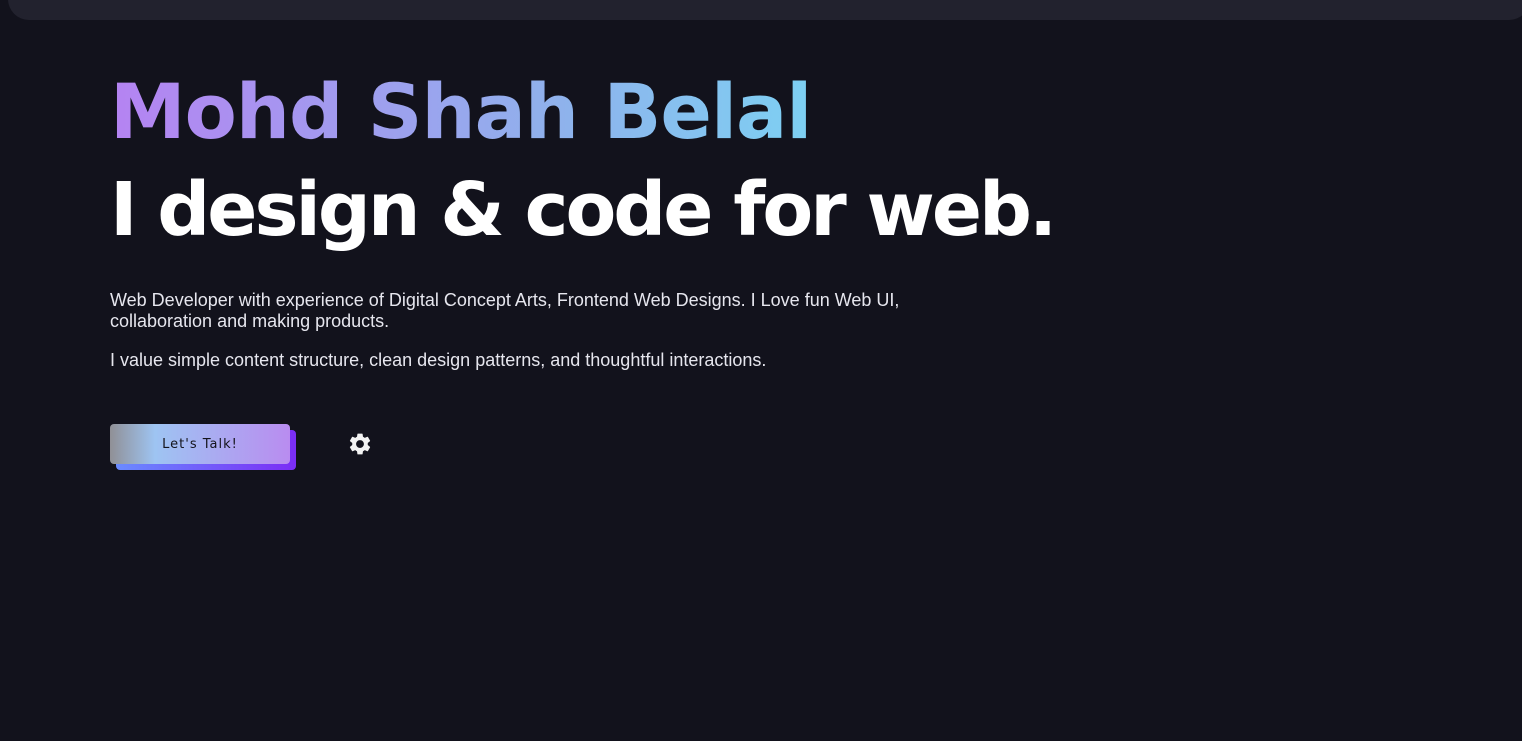 The width and height of the screenshot is (1522, 741). I want to click on hero-name: Mohd Shah Belal, so click(560, 112).